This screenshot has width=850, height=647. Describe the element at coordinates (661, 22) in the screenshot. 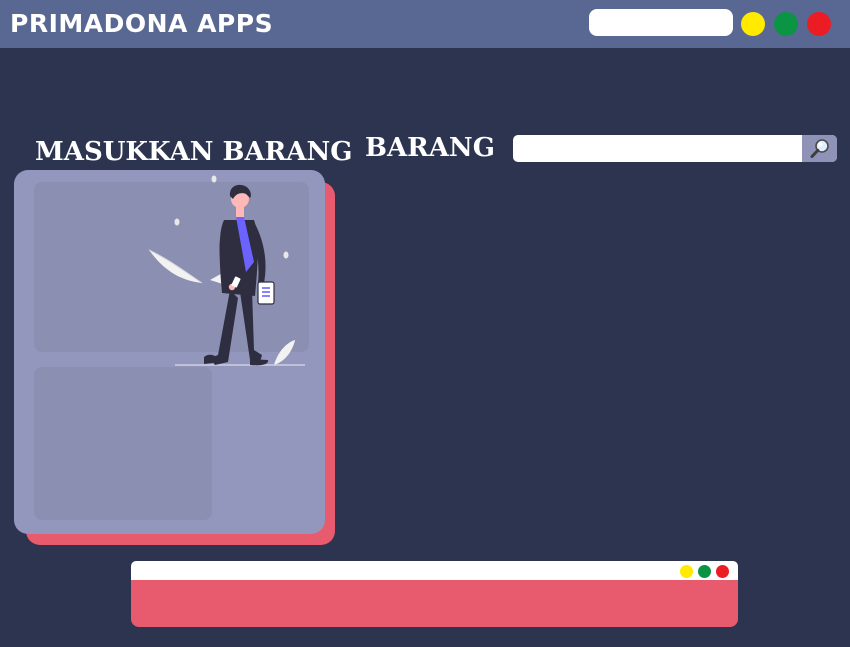

I see `header-search-input` at that location.